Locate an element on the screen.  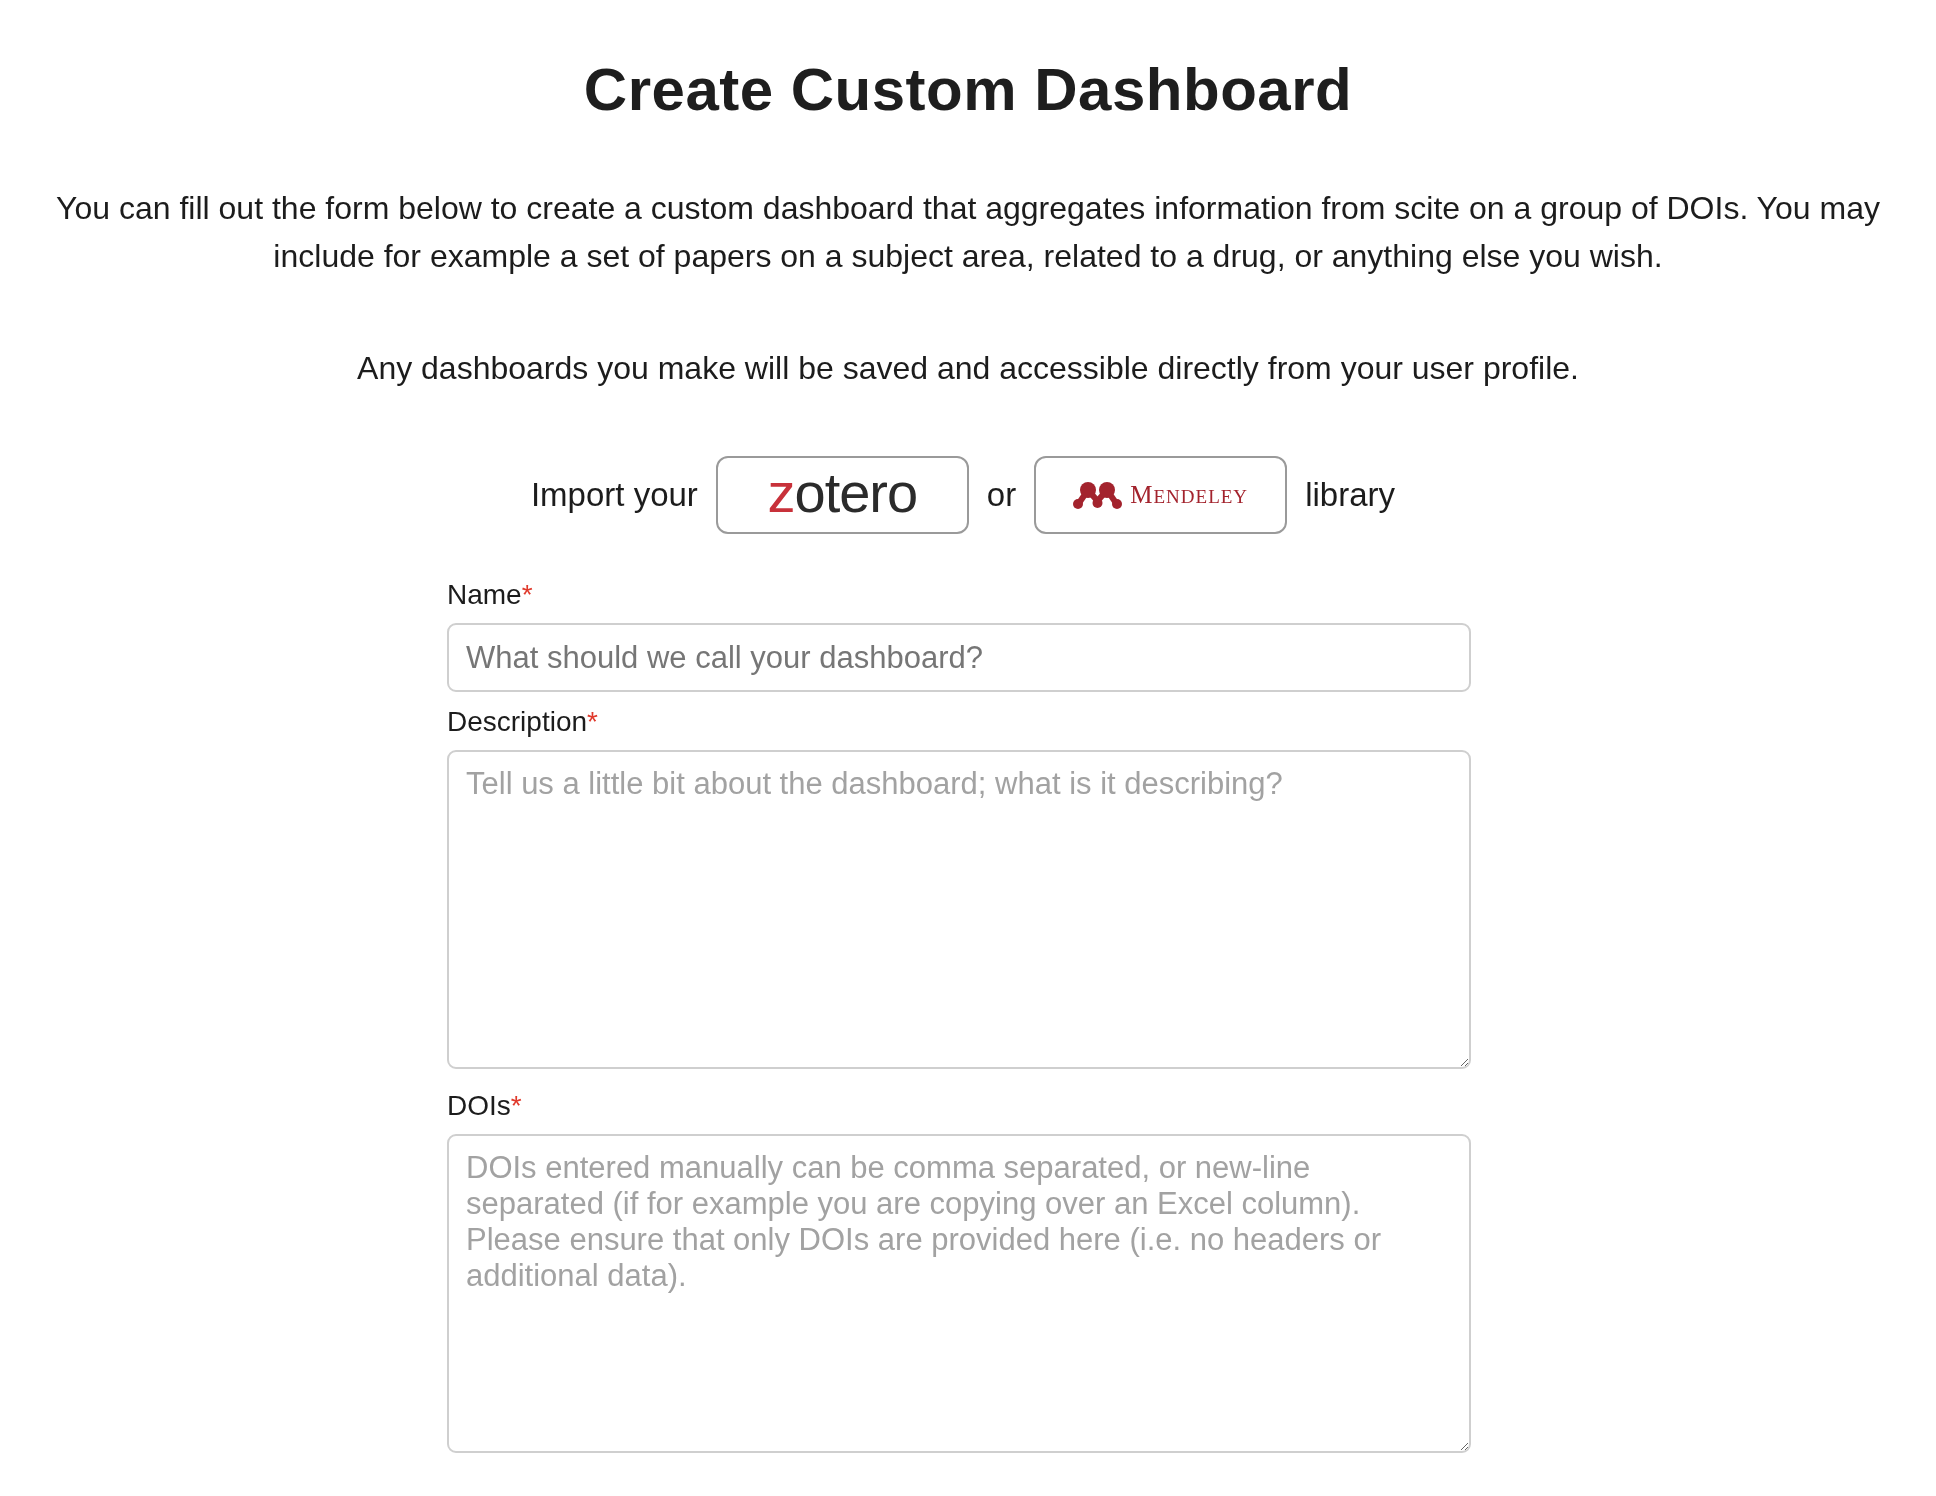
or-text: or is located at coordinates (1001, 495).